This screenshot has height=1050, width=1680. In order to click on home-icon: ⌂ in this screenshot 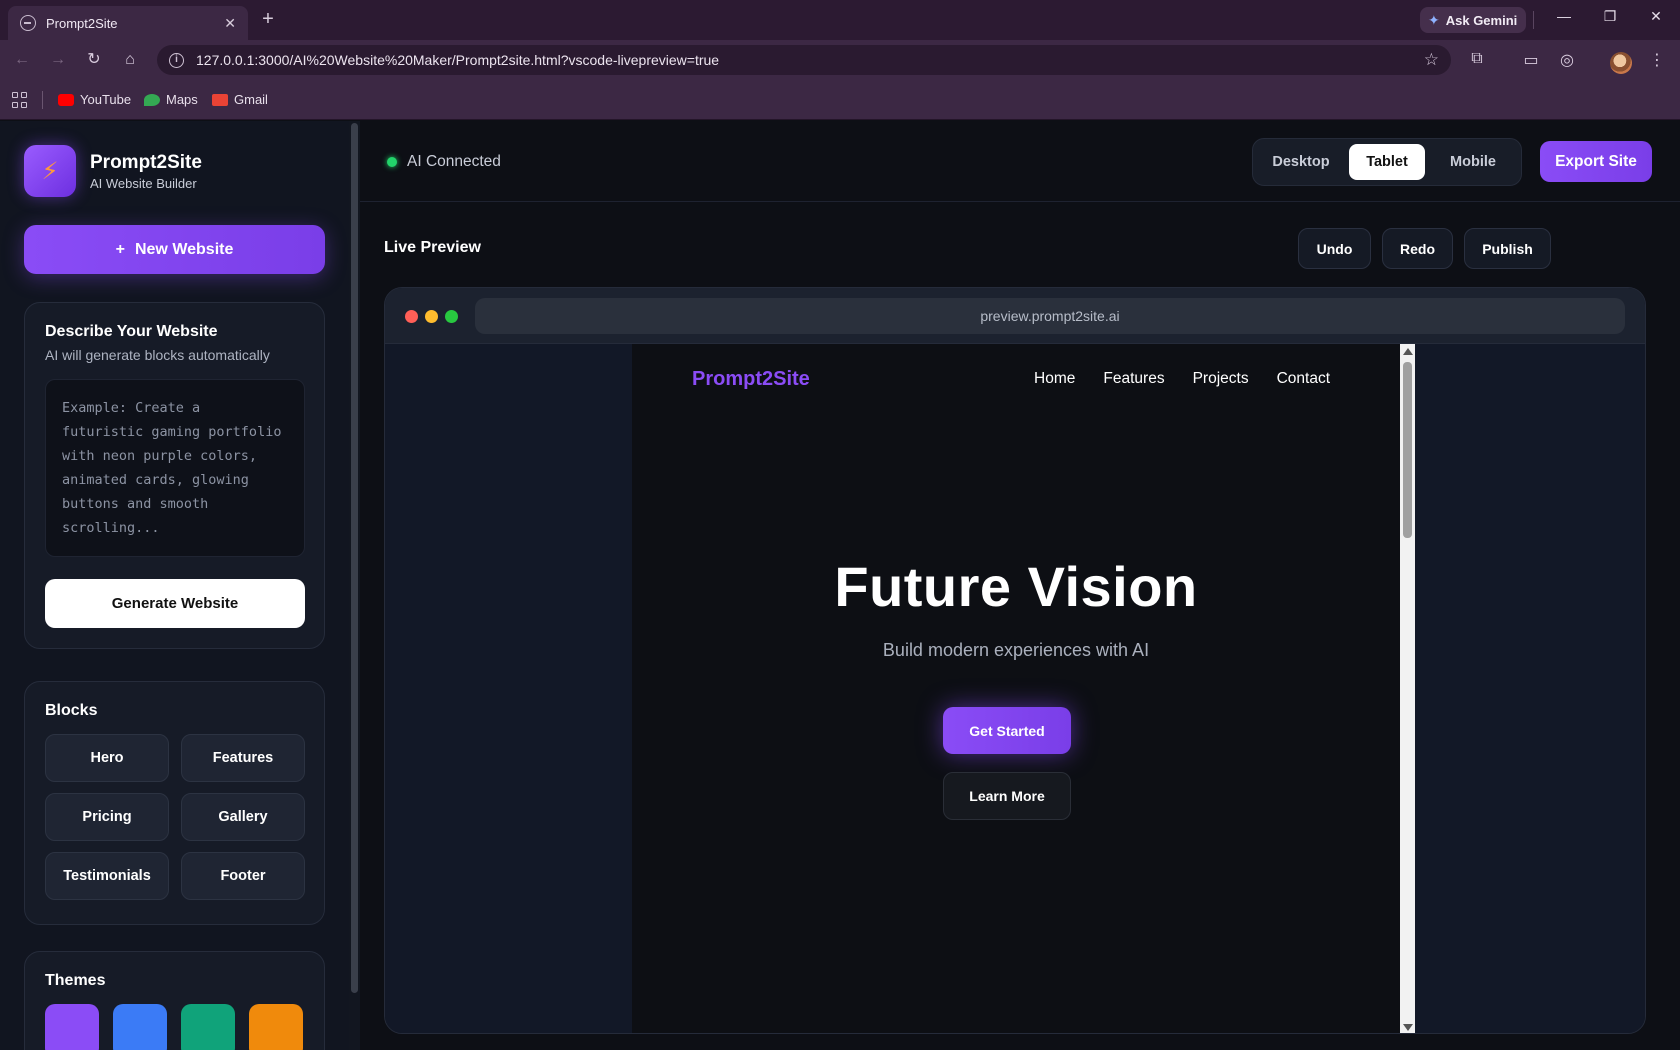, I will do `click(130, 60)`.